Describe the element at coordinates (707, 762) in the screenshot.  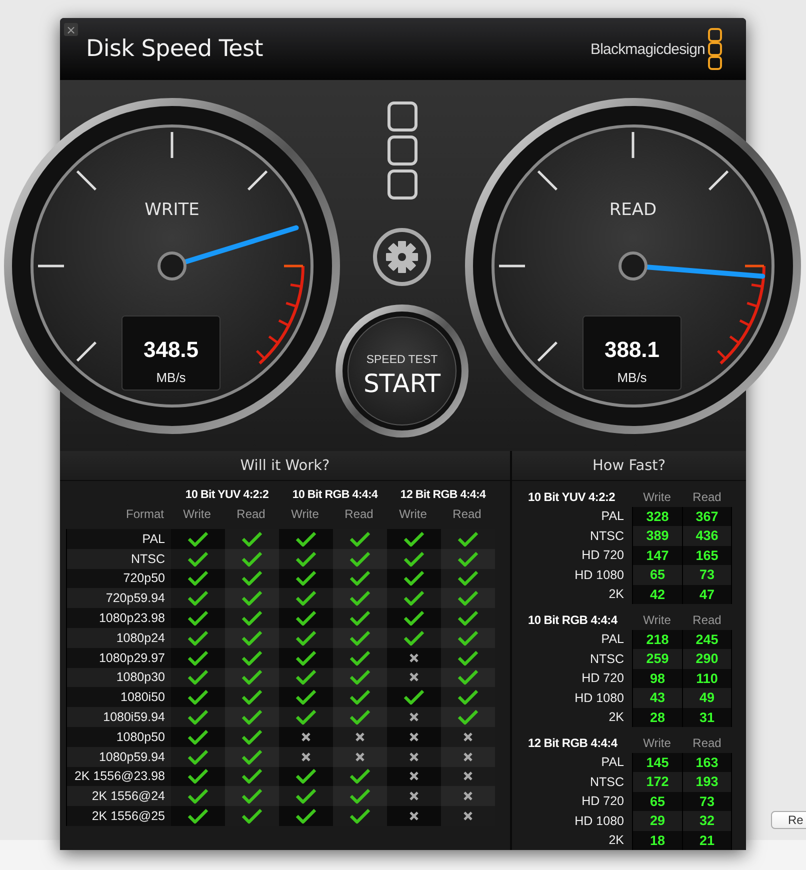
I see `speed-value: 163` at that location.